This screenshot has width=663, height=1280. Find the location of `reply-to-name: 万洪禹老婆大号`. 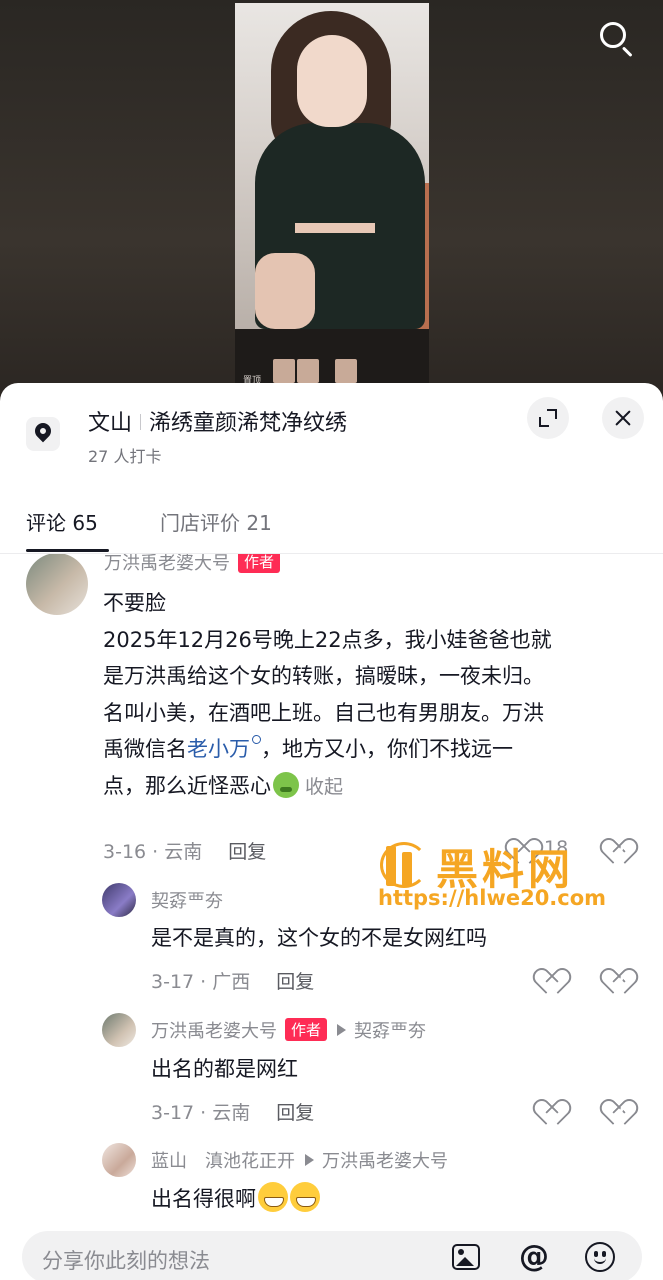

reply-to-name: 万洪禹老婆大号 is located at coordinates (385, 1161).